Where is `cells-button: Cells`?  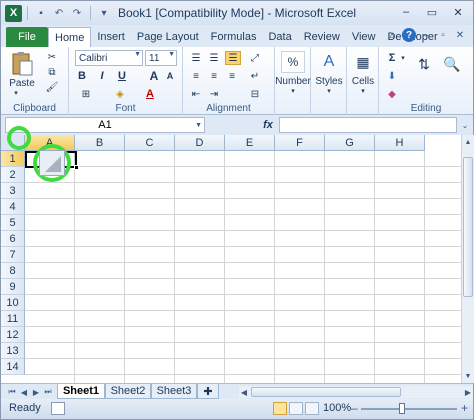 cells-button: Cells is located at coordinates (363, 81).